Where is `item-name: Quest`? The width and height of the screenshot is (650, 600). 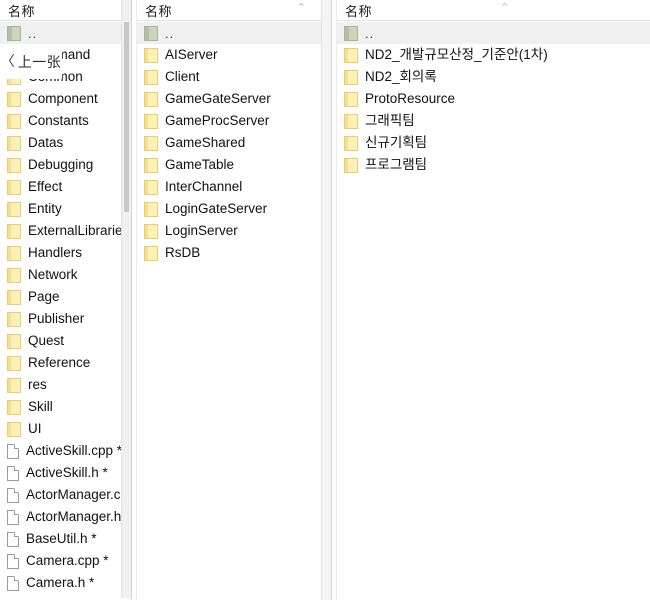 item-name: Quest is located at coordinates (46, 341).